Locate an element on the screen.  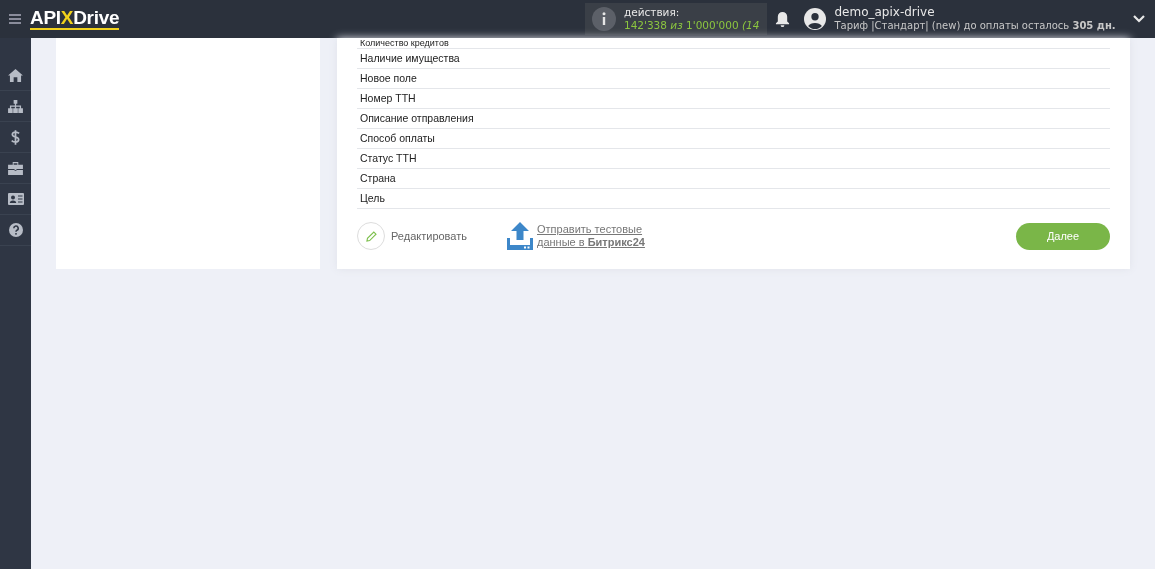
field-row: Новое поле is located at coordinates (733, 79).